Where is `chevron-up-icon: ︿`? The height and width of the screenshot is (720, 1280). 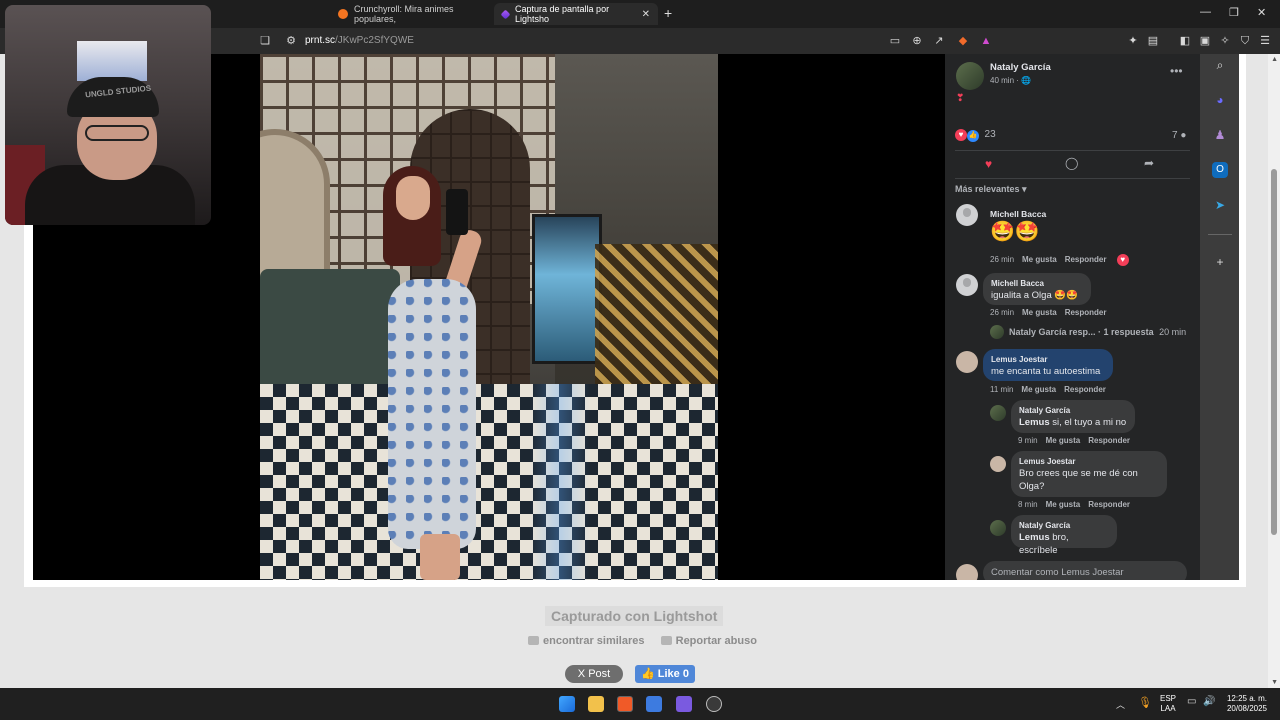
chevron-up-icon: ︿ is located at coordinates (1120, 704).